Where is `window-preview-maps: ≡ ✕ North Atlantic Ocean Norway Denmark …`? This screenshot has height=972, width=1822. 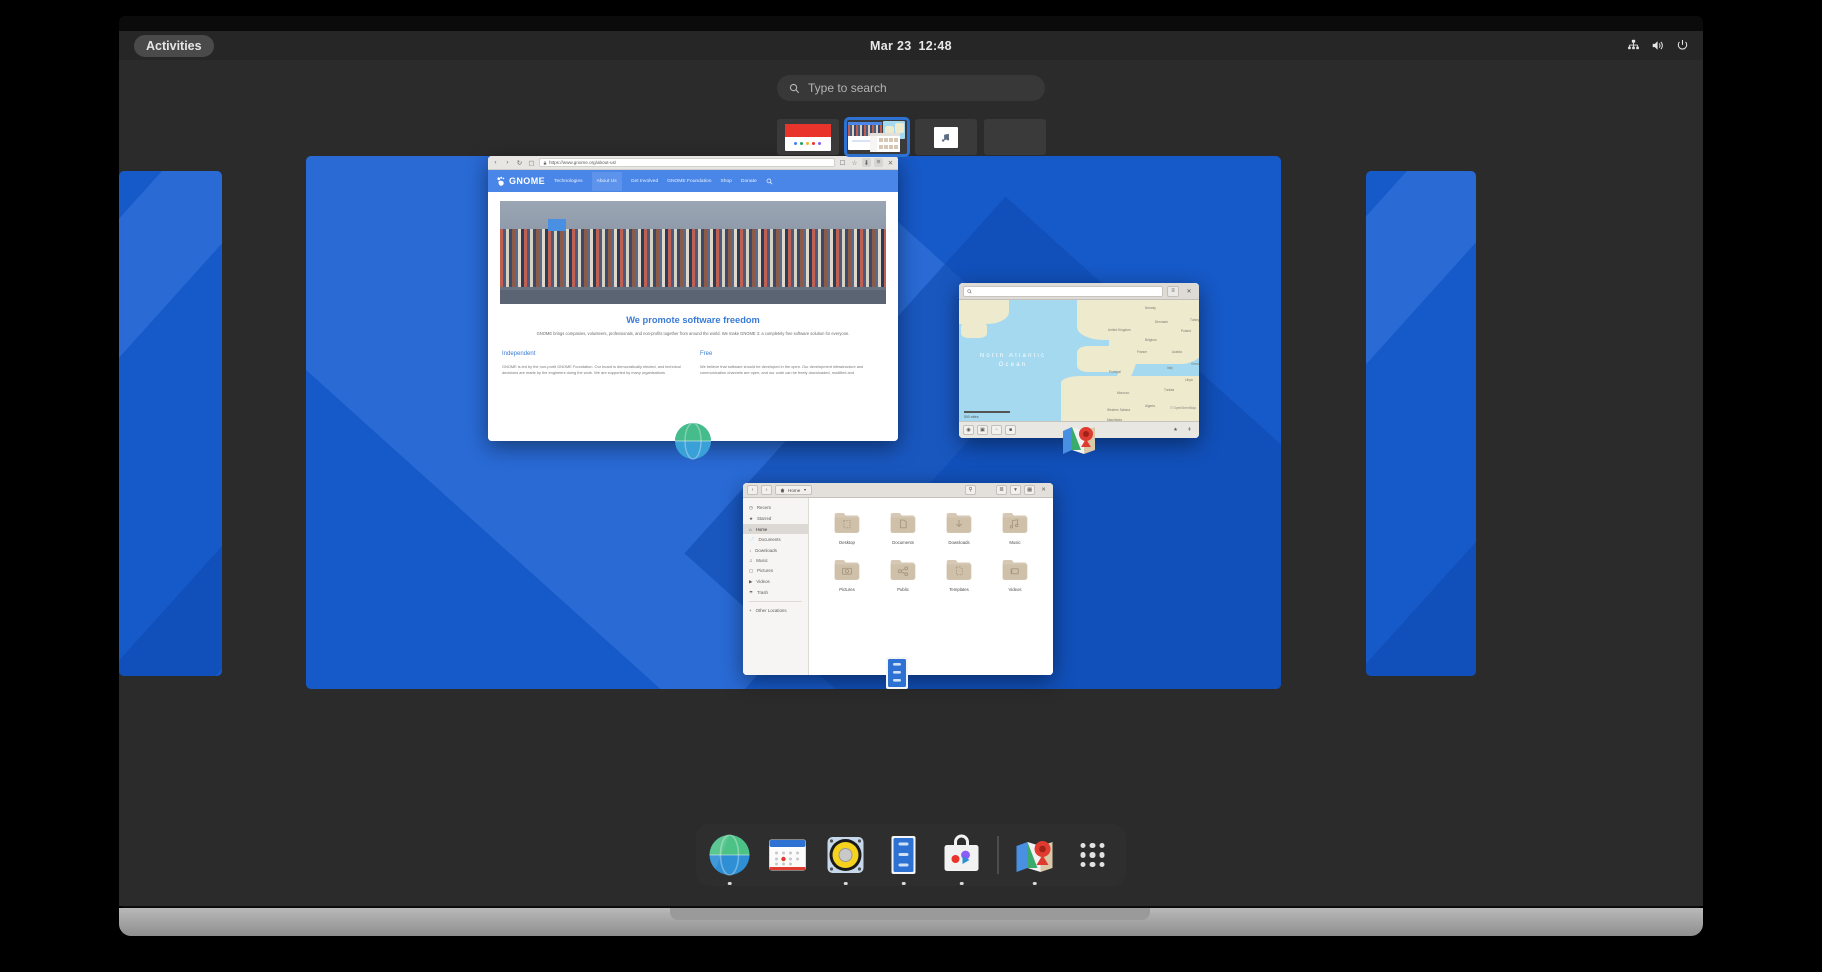 window-preview-maps: ≡ ✕ North Atlantic Ocean Norway Denmark … is located at coordinates (1079, 368).